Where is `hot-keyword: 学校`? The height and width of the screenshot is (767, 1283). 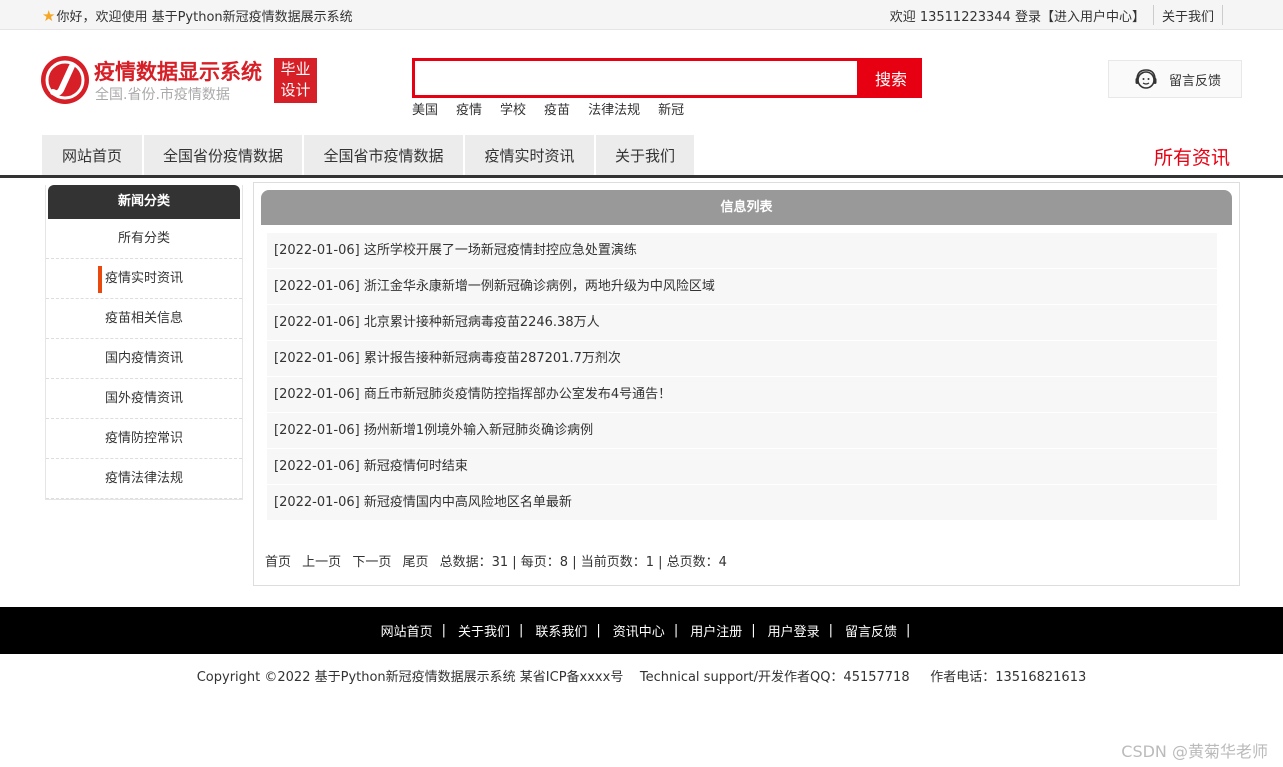
hot-keyword: 学校 is located at coordinates (513, 108).